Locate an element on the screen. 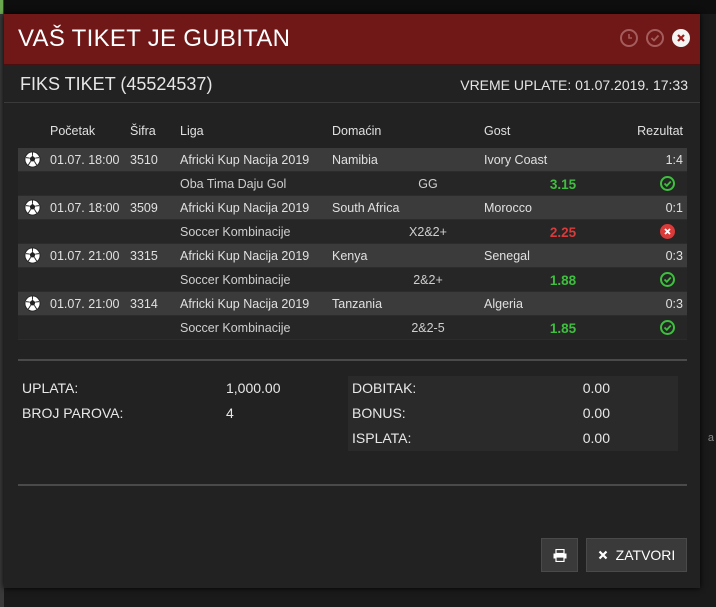 The height and width of the screenshot is (607, 716). background-top-strip is located at coordinates (358, 7).